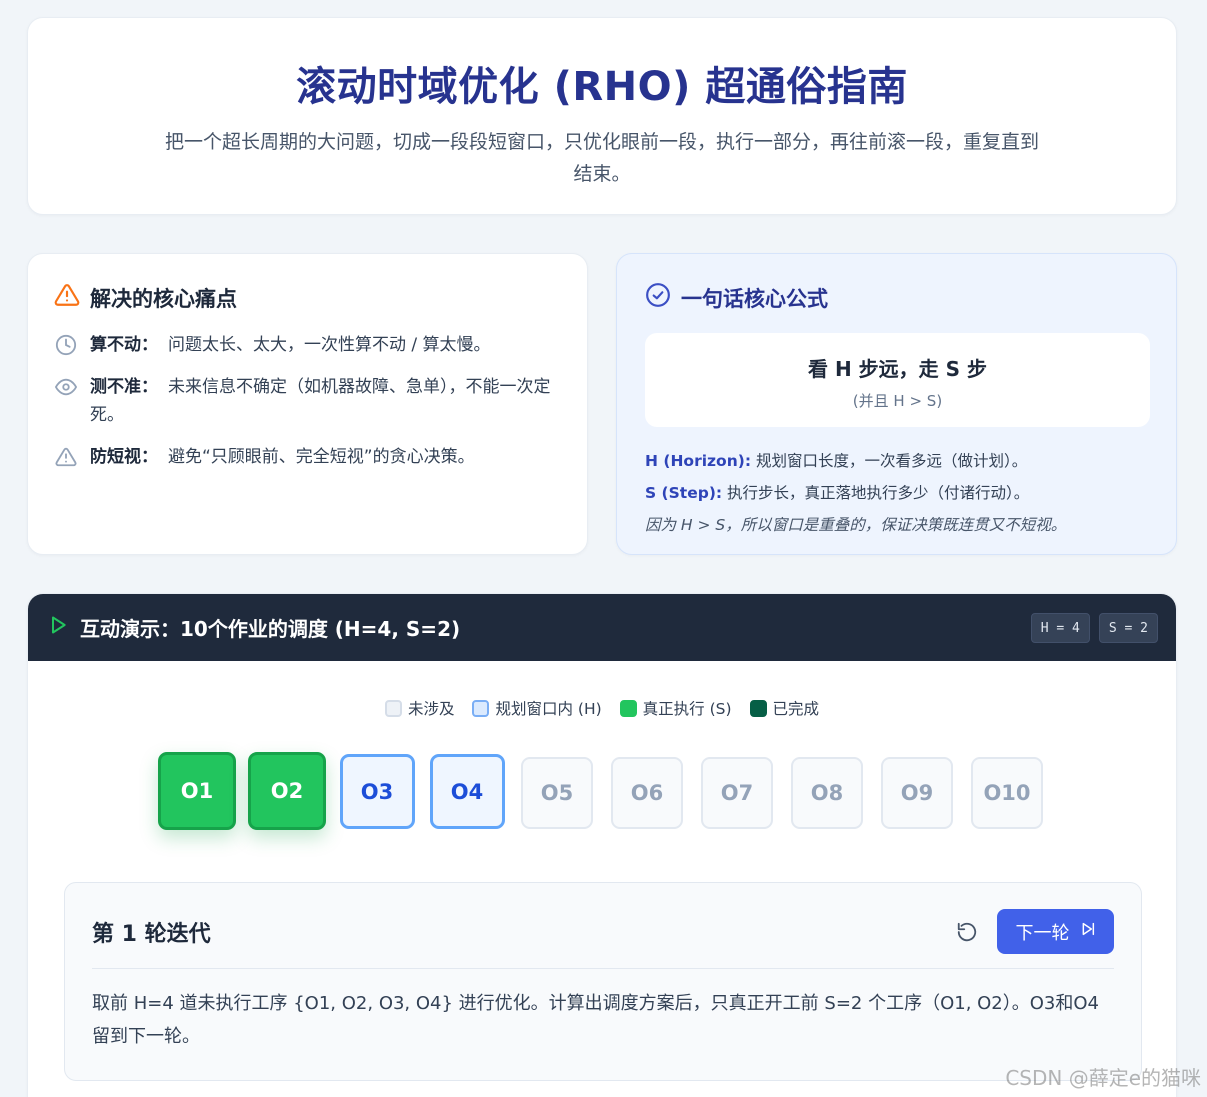 The height and width of the screenshot is (1097, 1207). Describe the element at coordinates (557, 793) in the screenshot. I see `job-box: O5` at that location.